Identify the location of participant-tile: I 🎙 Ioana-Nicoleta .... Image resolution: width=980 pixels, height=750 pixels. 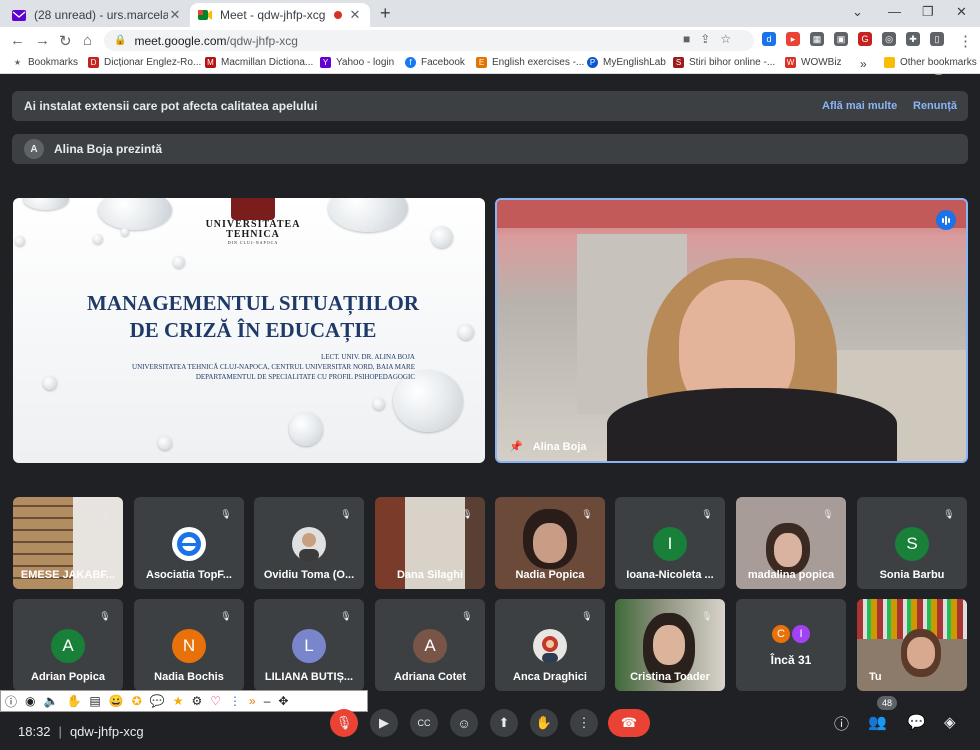
(670, 543).